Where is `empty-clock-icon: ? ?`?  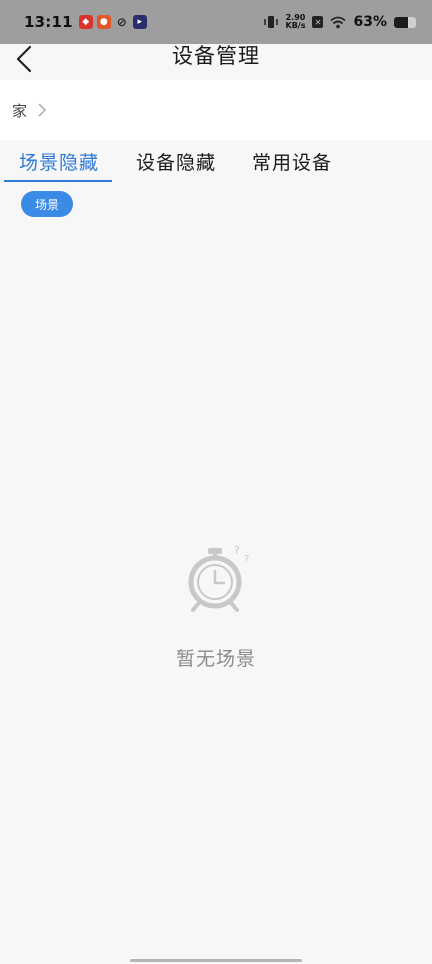 empty-clock-icon: ? ? is located at coordinates (218, 578).